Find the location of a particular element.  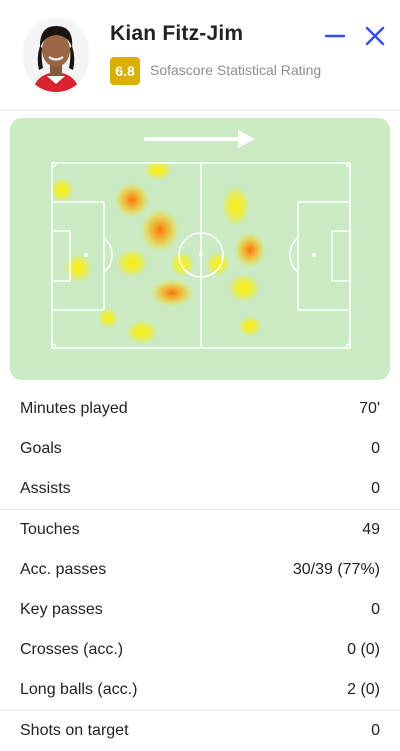

stat-label: Minutes played is located at coordinates (74, 408).